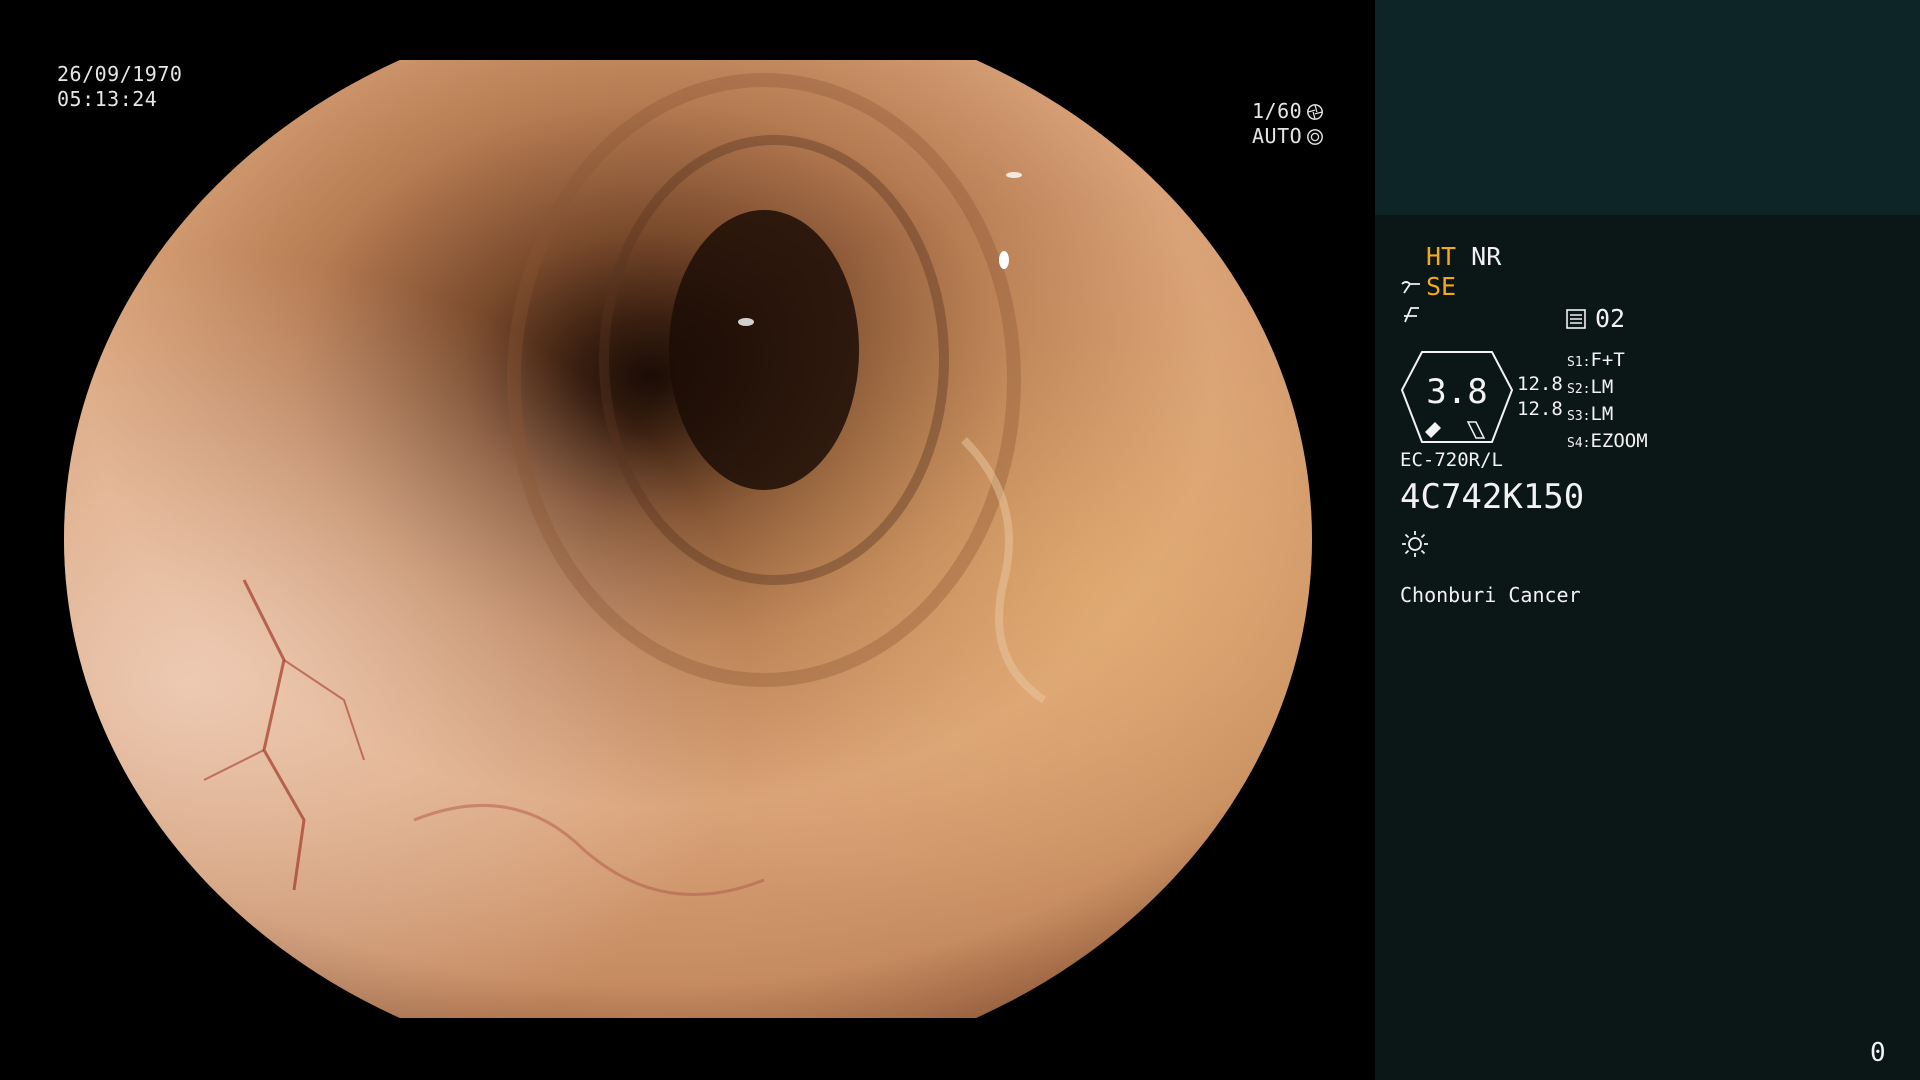 Image resolution: width=1920 pixels, height=1080 pixels. What do you see at coordinates (1540, 409) in the screenshot?
I see `readout-2: 12.8` at bounding box center [1540, 409].